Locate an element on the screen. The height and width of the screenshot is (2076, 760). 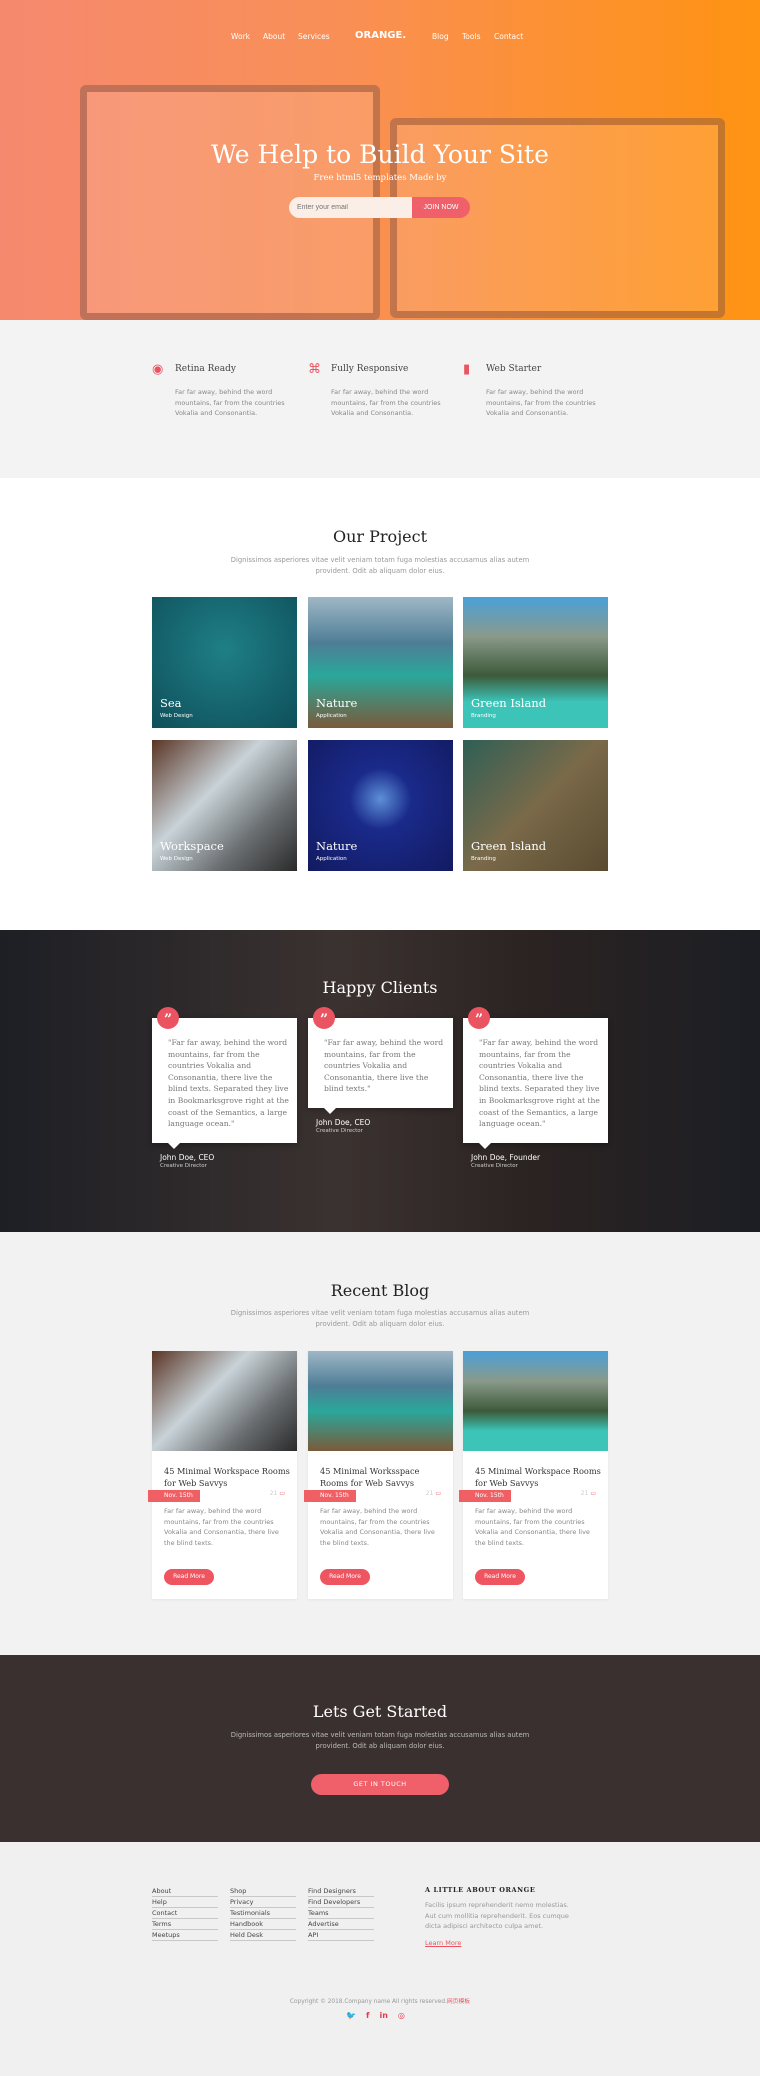
project-tile: Workspace Web Design is located at coordinates (224, 805).